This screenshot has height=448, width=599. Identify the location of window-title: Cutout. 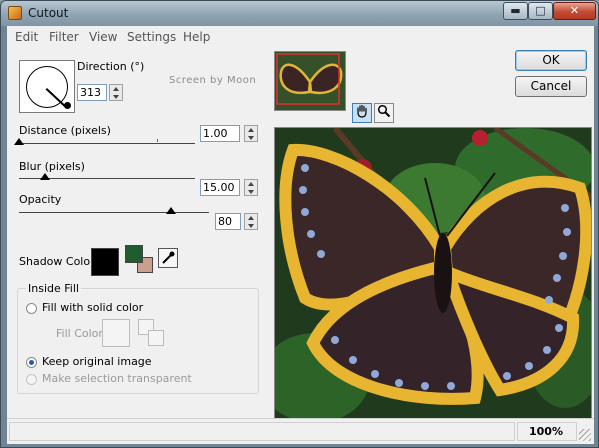
(48, 13).